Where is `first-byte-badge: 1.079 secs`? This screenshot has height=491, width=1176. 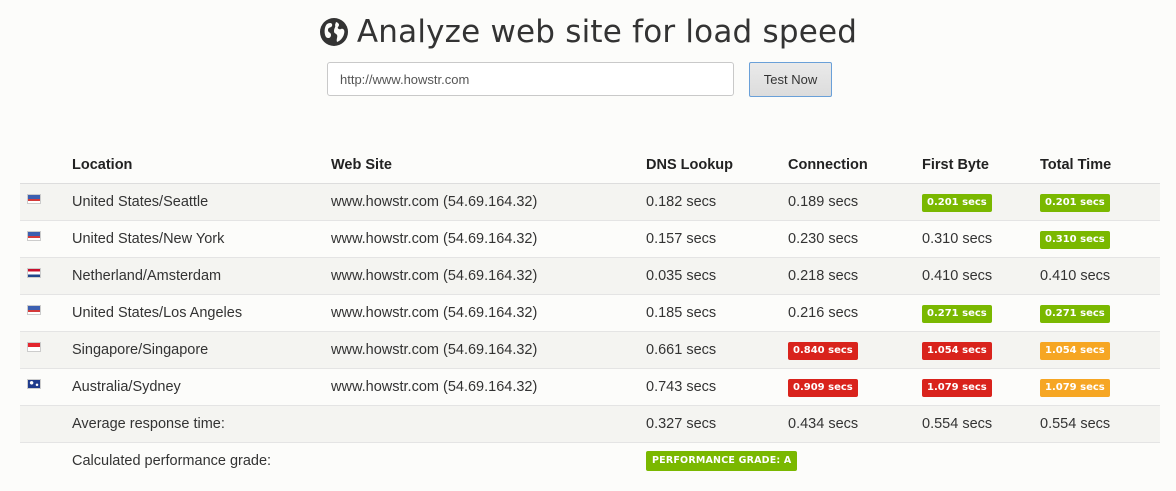 first-byte-badge: 1.079 secs is located at coordinates (957, 387).